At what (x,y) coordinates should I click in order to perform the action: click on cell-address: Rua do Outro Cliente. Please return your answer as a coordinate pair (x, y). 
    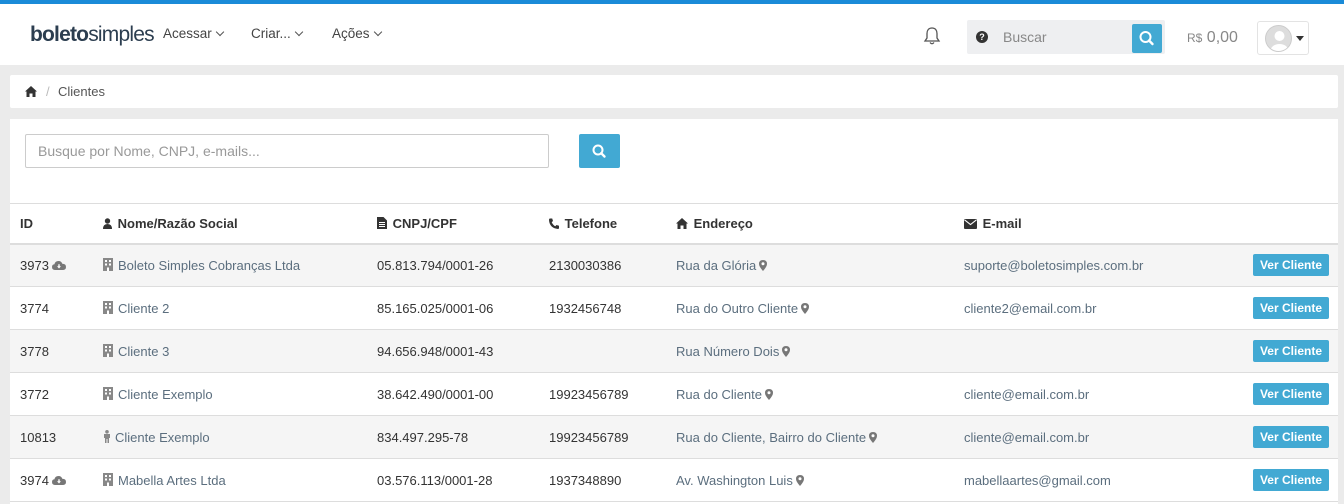
    Looking at the image, I should click on (810, 308).